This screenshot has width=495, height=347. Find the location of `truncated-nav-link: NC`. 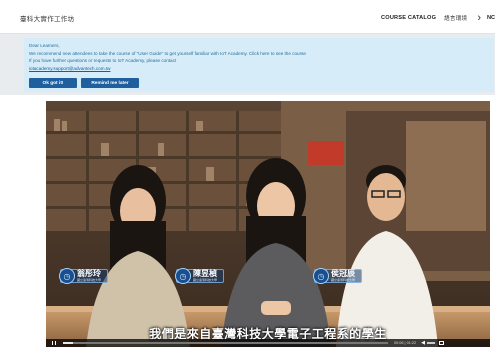

truncated-nav-link: NC is located at coordinates (491, 18).